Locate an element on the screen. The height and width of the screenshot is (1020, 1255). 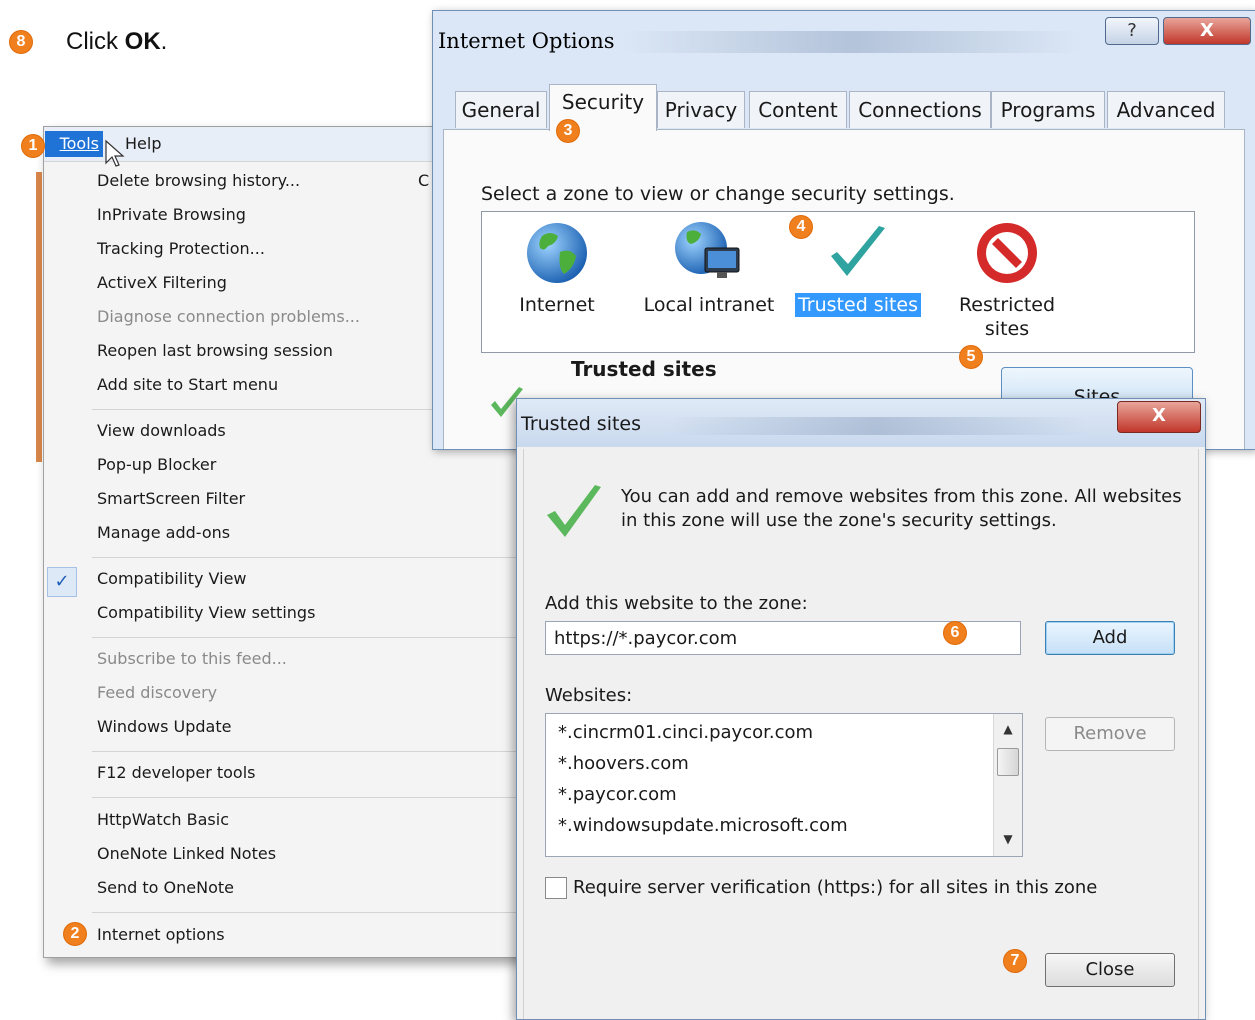
dialog-title-bar: Trusted sites X is located at coordinates (861, 423).